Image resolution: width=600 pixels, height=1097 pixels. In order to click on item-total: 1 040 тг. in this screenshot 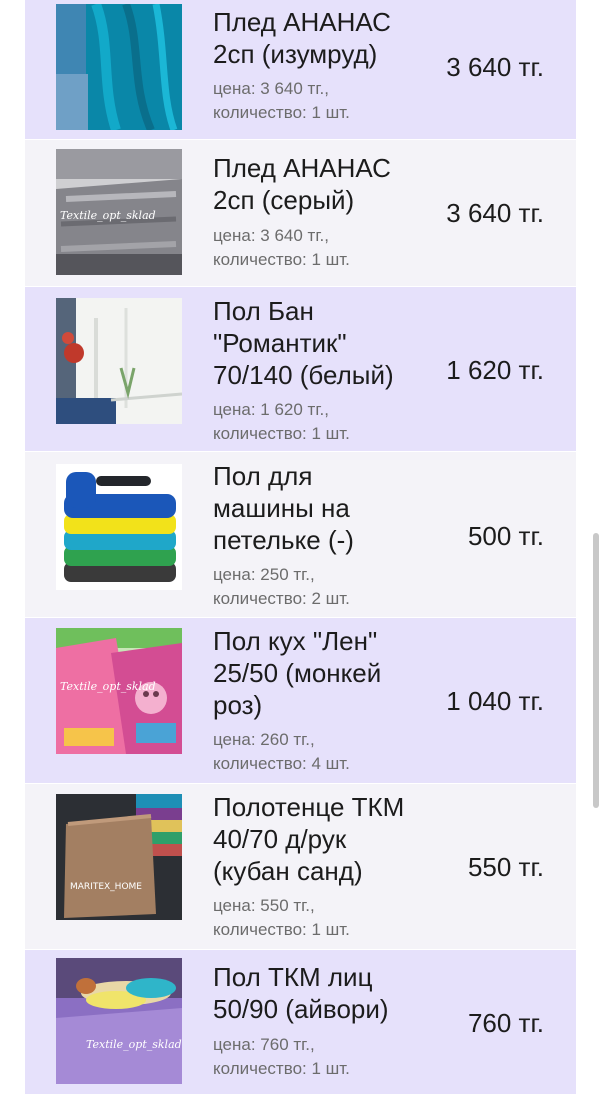, I will do `click(495, 701)`.